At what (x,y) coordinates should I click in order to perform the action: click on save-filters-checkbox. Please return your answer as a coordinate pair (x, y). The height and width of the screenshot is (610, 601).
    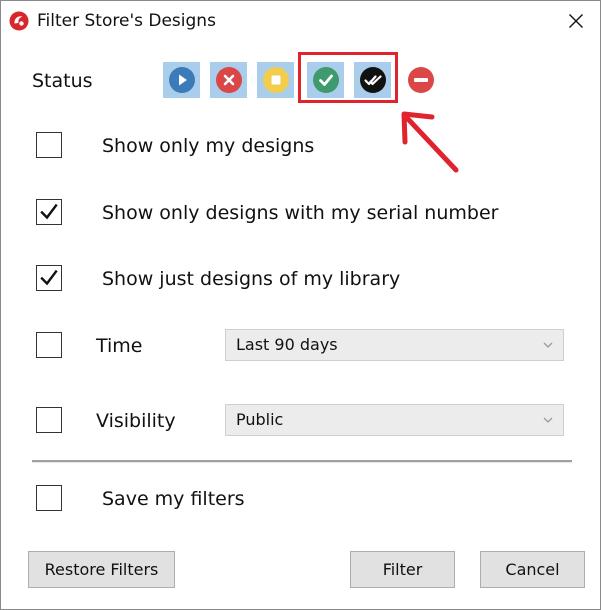
    Looking at the image, I should click on (49, 498).